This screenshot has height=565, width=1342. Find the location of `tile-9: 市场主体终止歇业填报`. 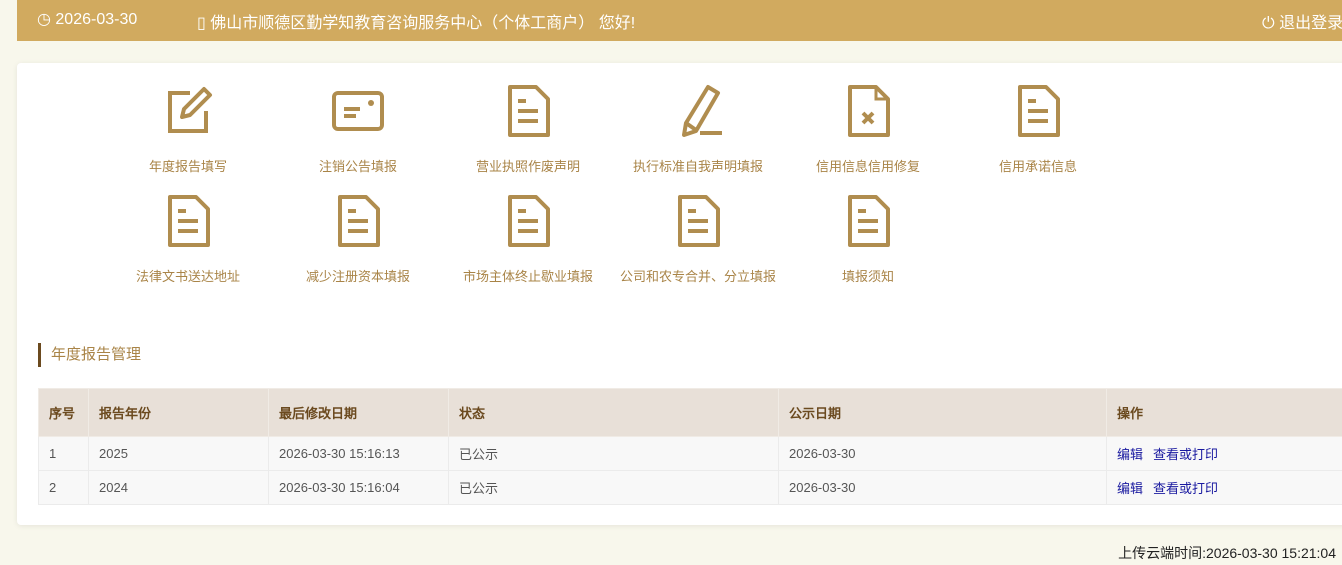

tile-9: 市场主体终止歇业填报 is located at coordinates (528, 239).